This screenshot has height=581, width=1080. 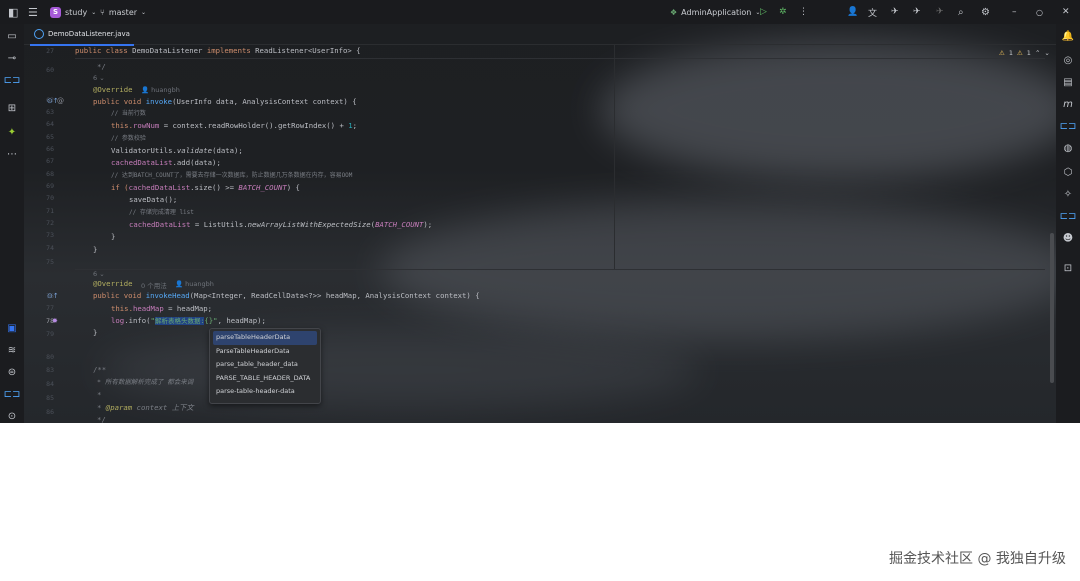 I want to click on selected-text: 解析表格头数据:, so click(x=179, y=321).